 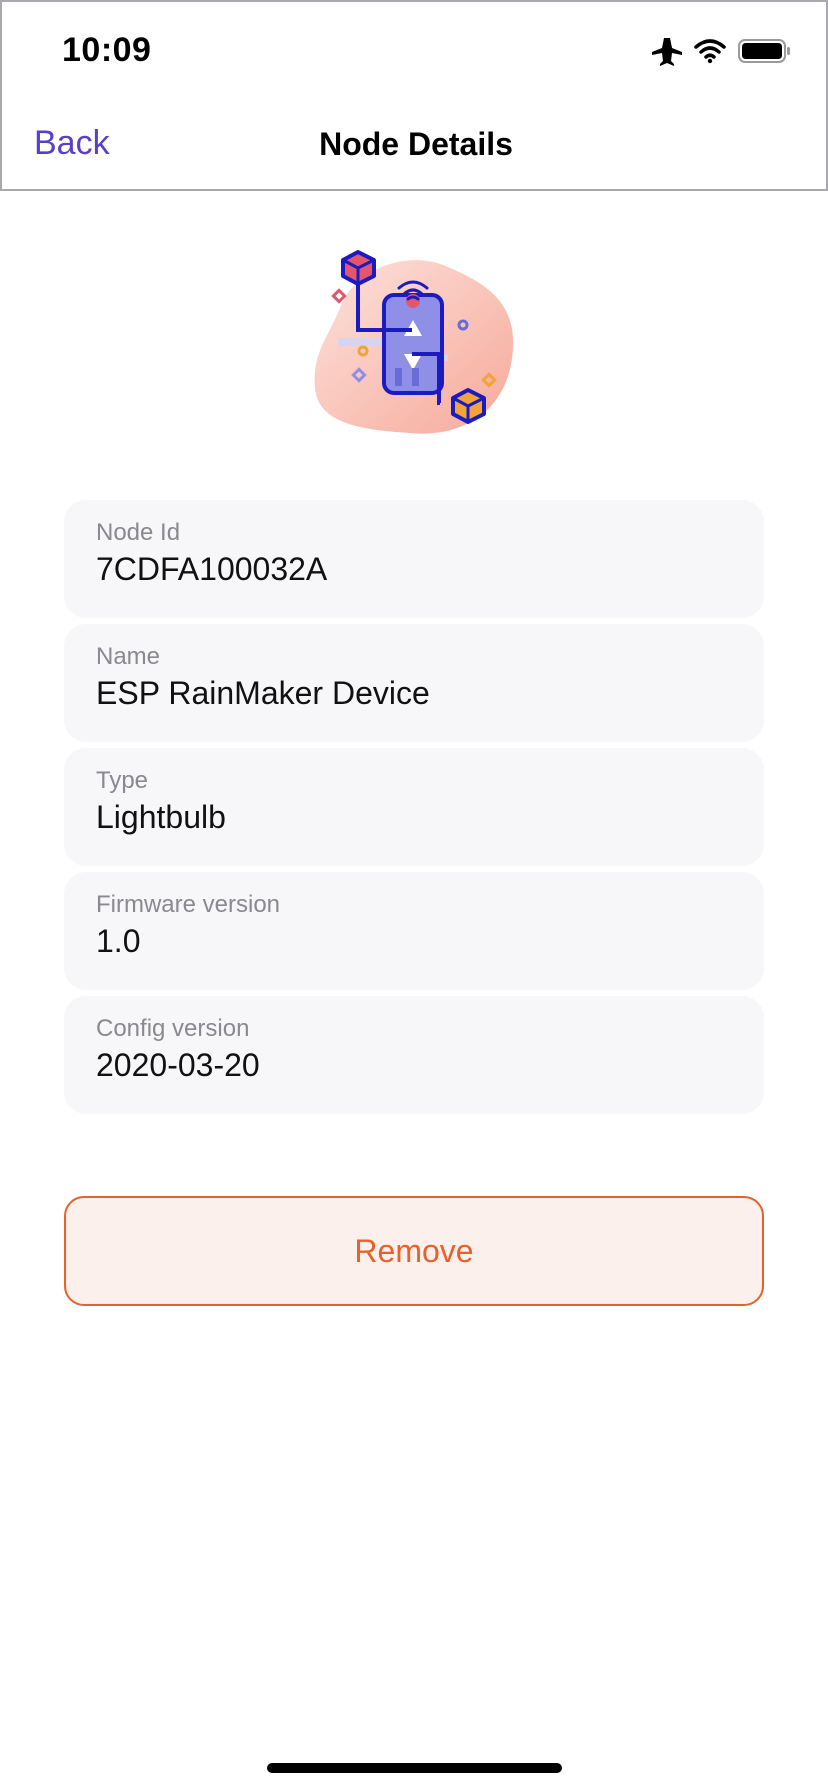 I want to click on node-illustration, so click(x=415, y=346).